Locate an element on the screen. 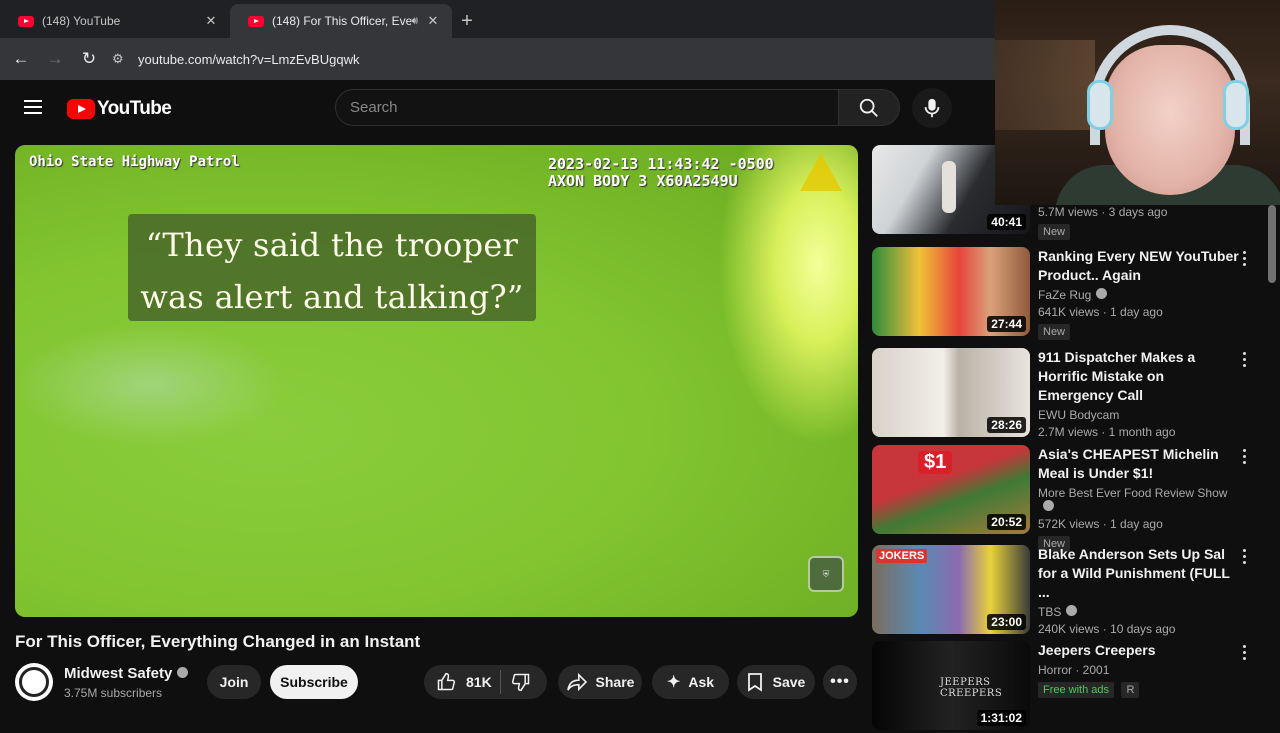 The width and height of the screenshot is (1280, 733). channel-name-text: Midwest Safety is located at coordinates (118, 673).